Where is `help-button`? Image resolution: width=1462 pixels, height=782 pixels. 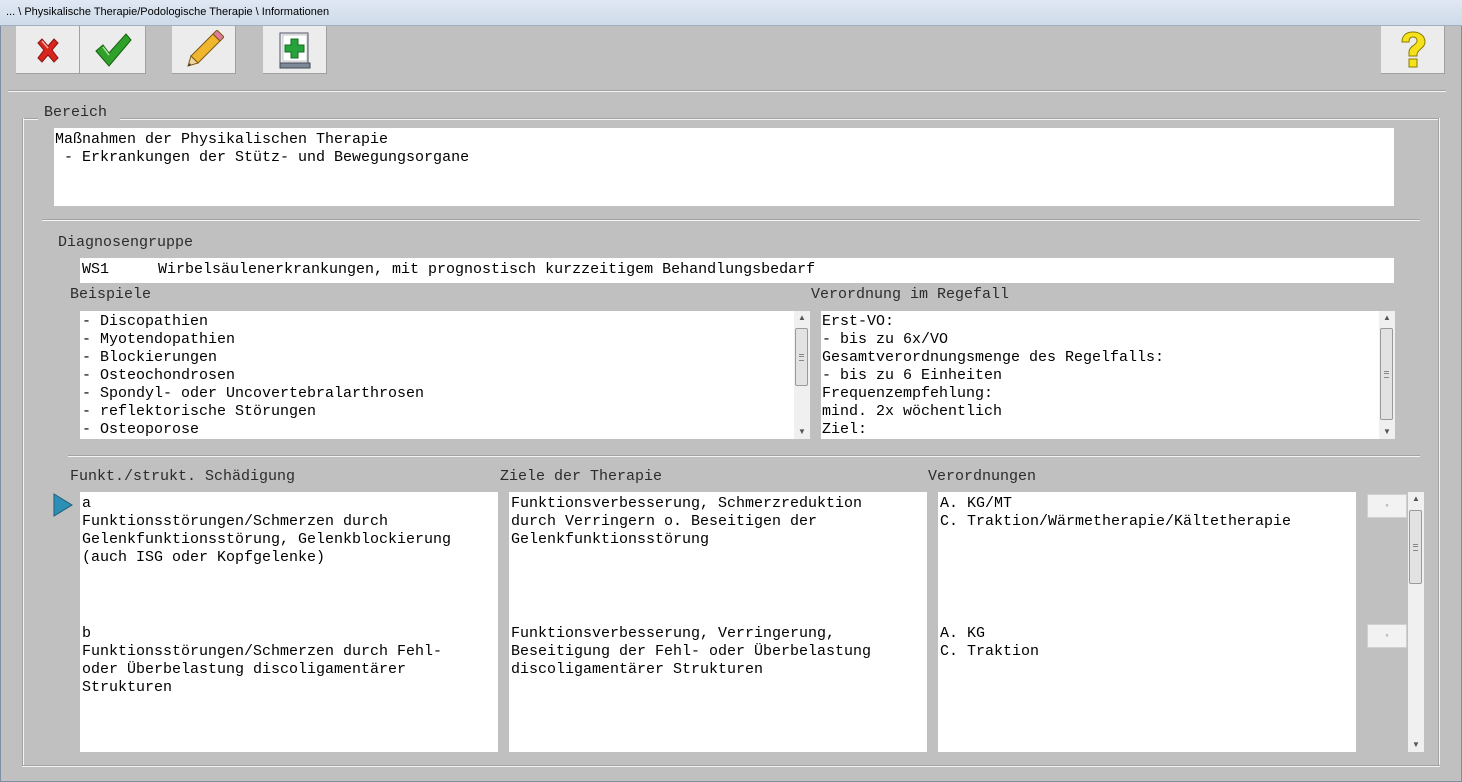
help-button is located at coordinates (1413, 50).